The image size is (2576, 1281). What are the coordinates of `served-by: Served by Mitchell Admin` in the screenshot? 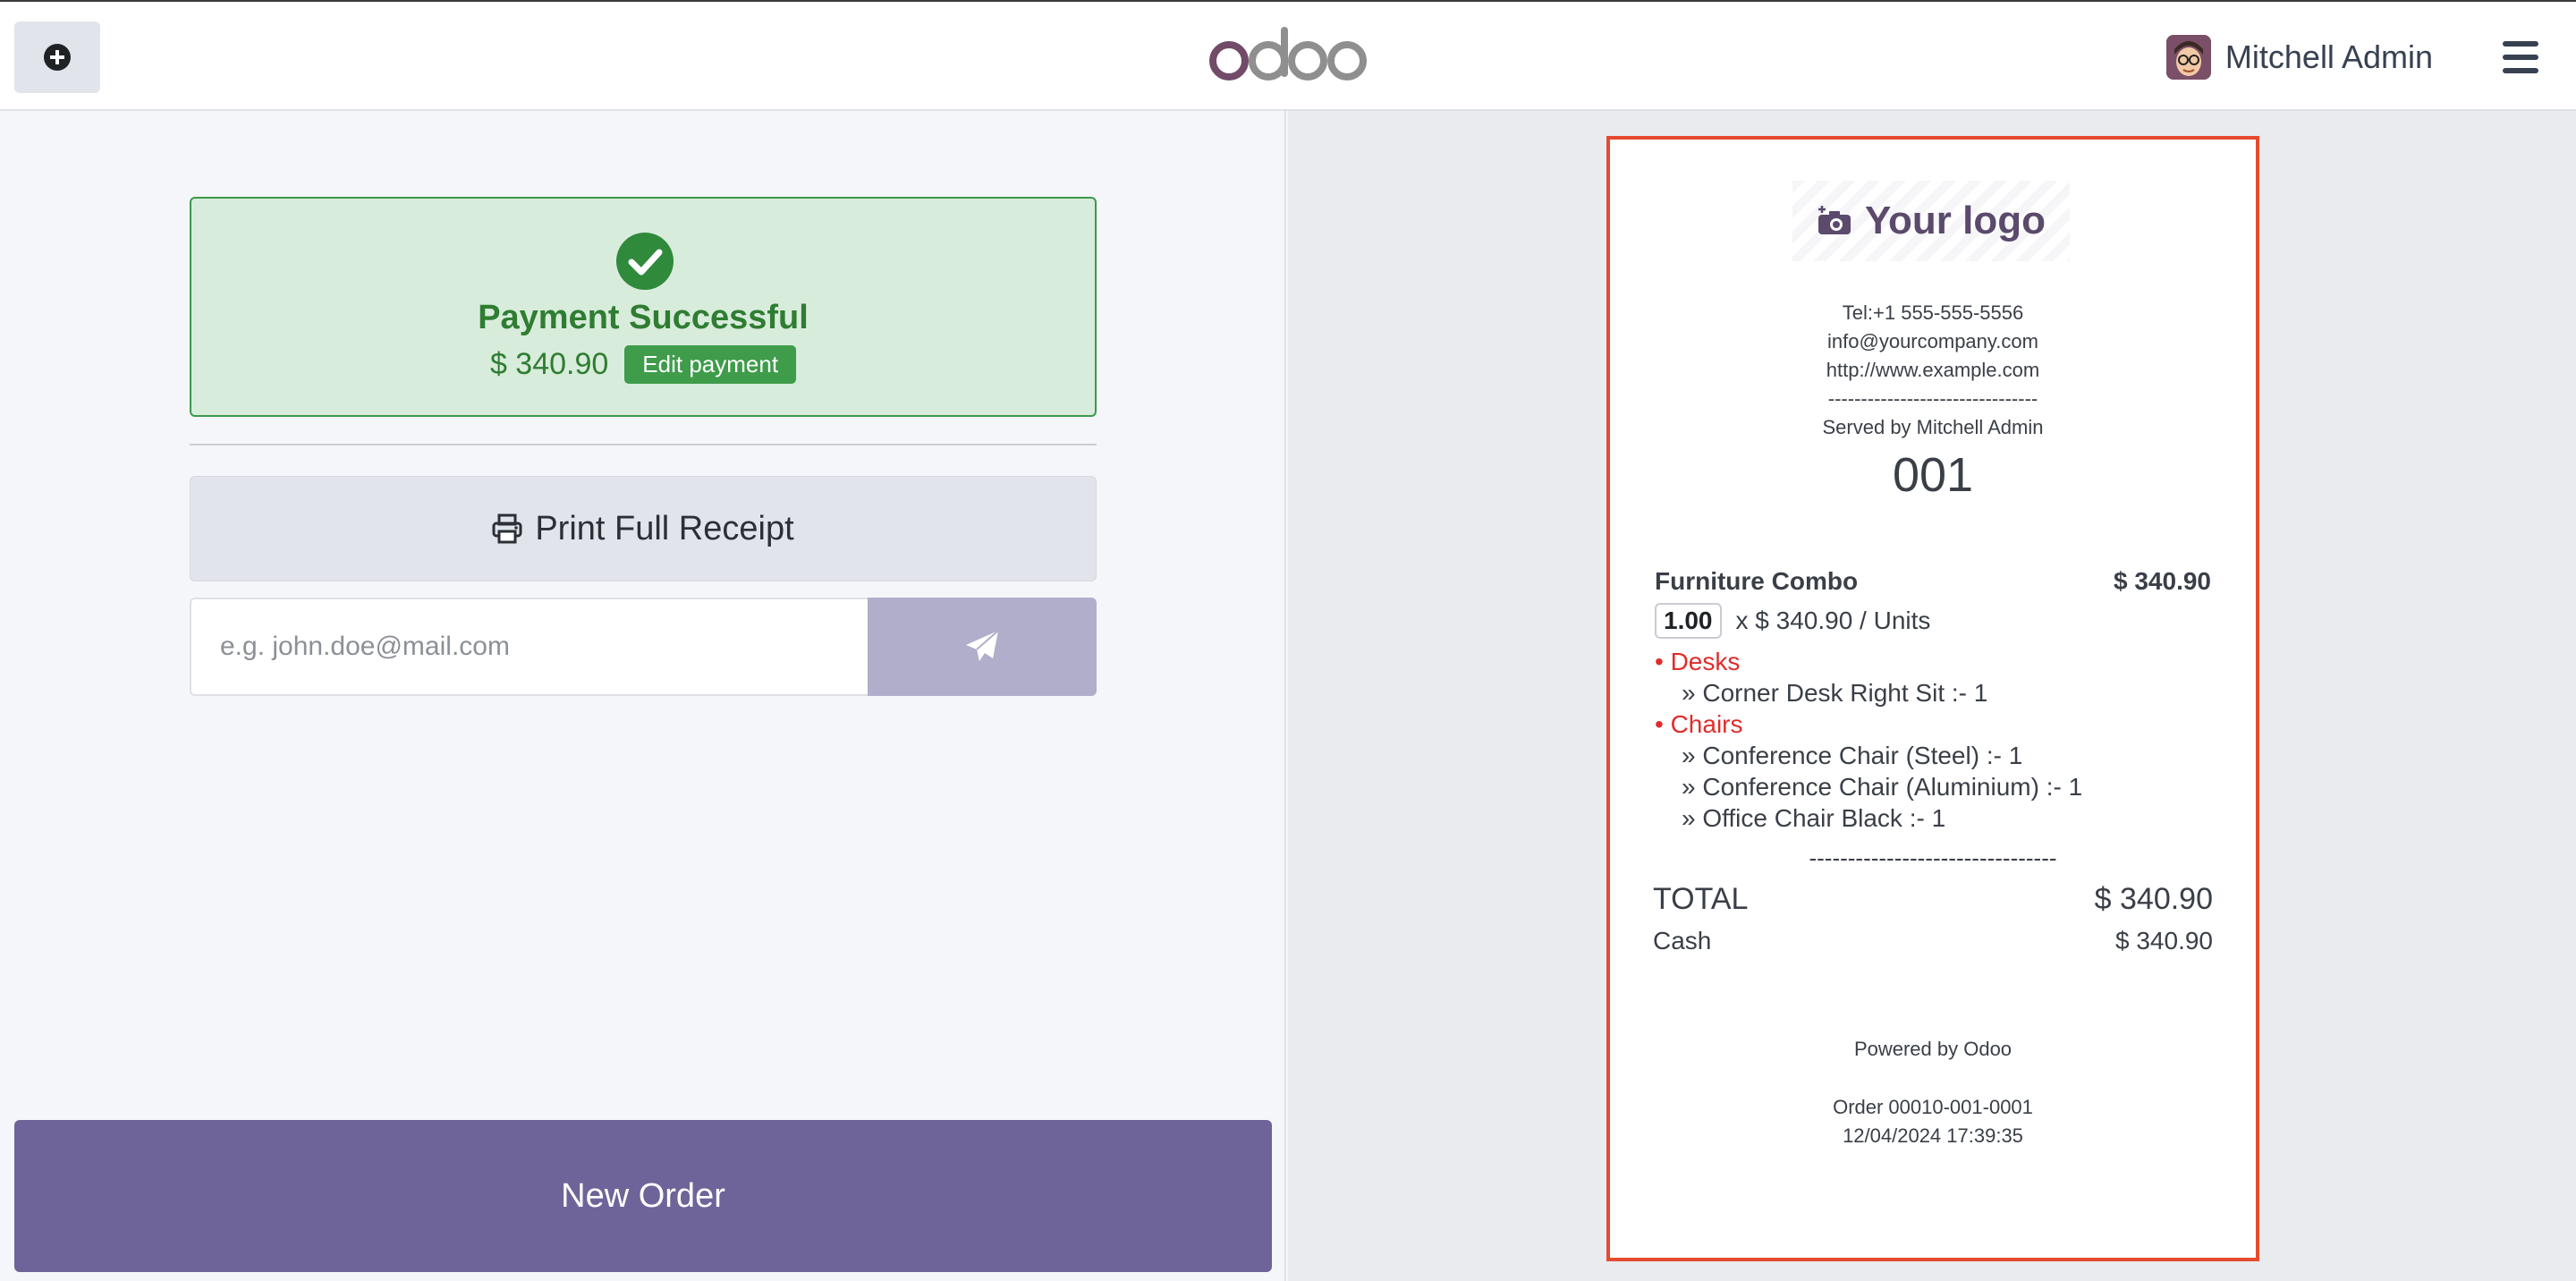 It's located at (1933, 427).